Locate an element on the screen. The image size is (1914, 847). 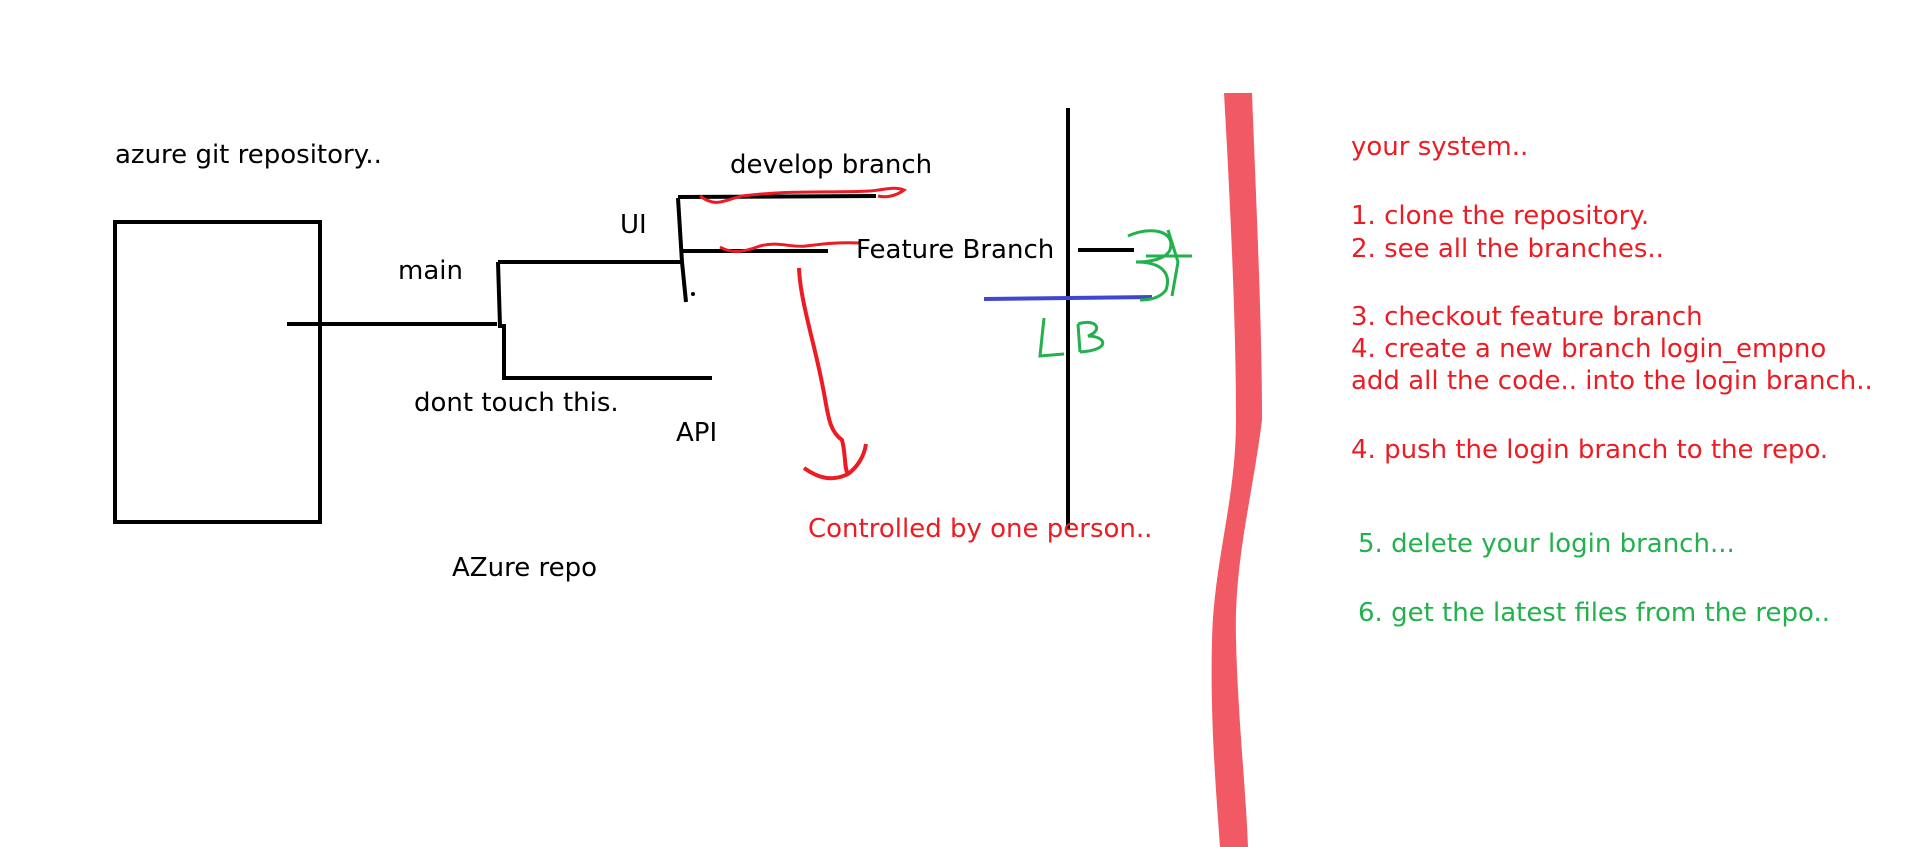
controlled-label: Controlled by one person.. is located at coordinates (980, 529).